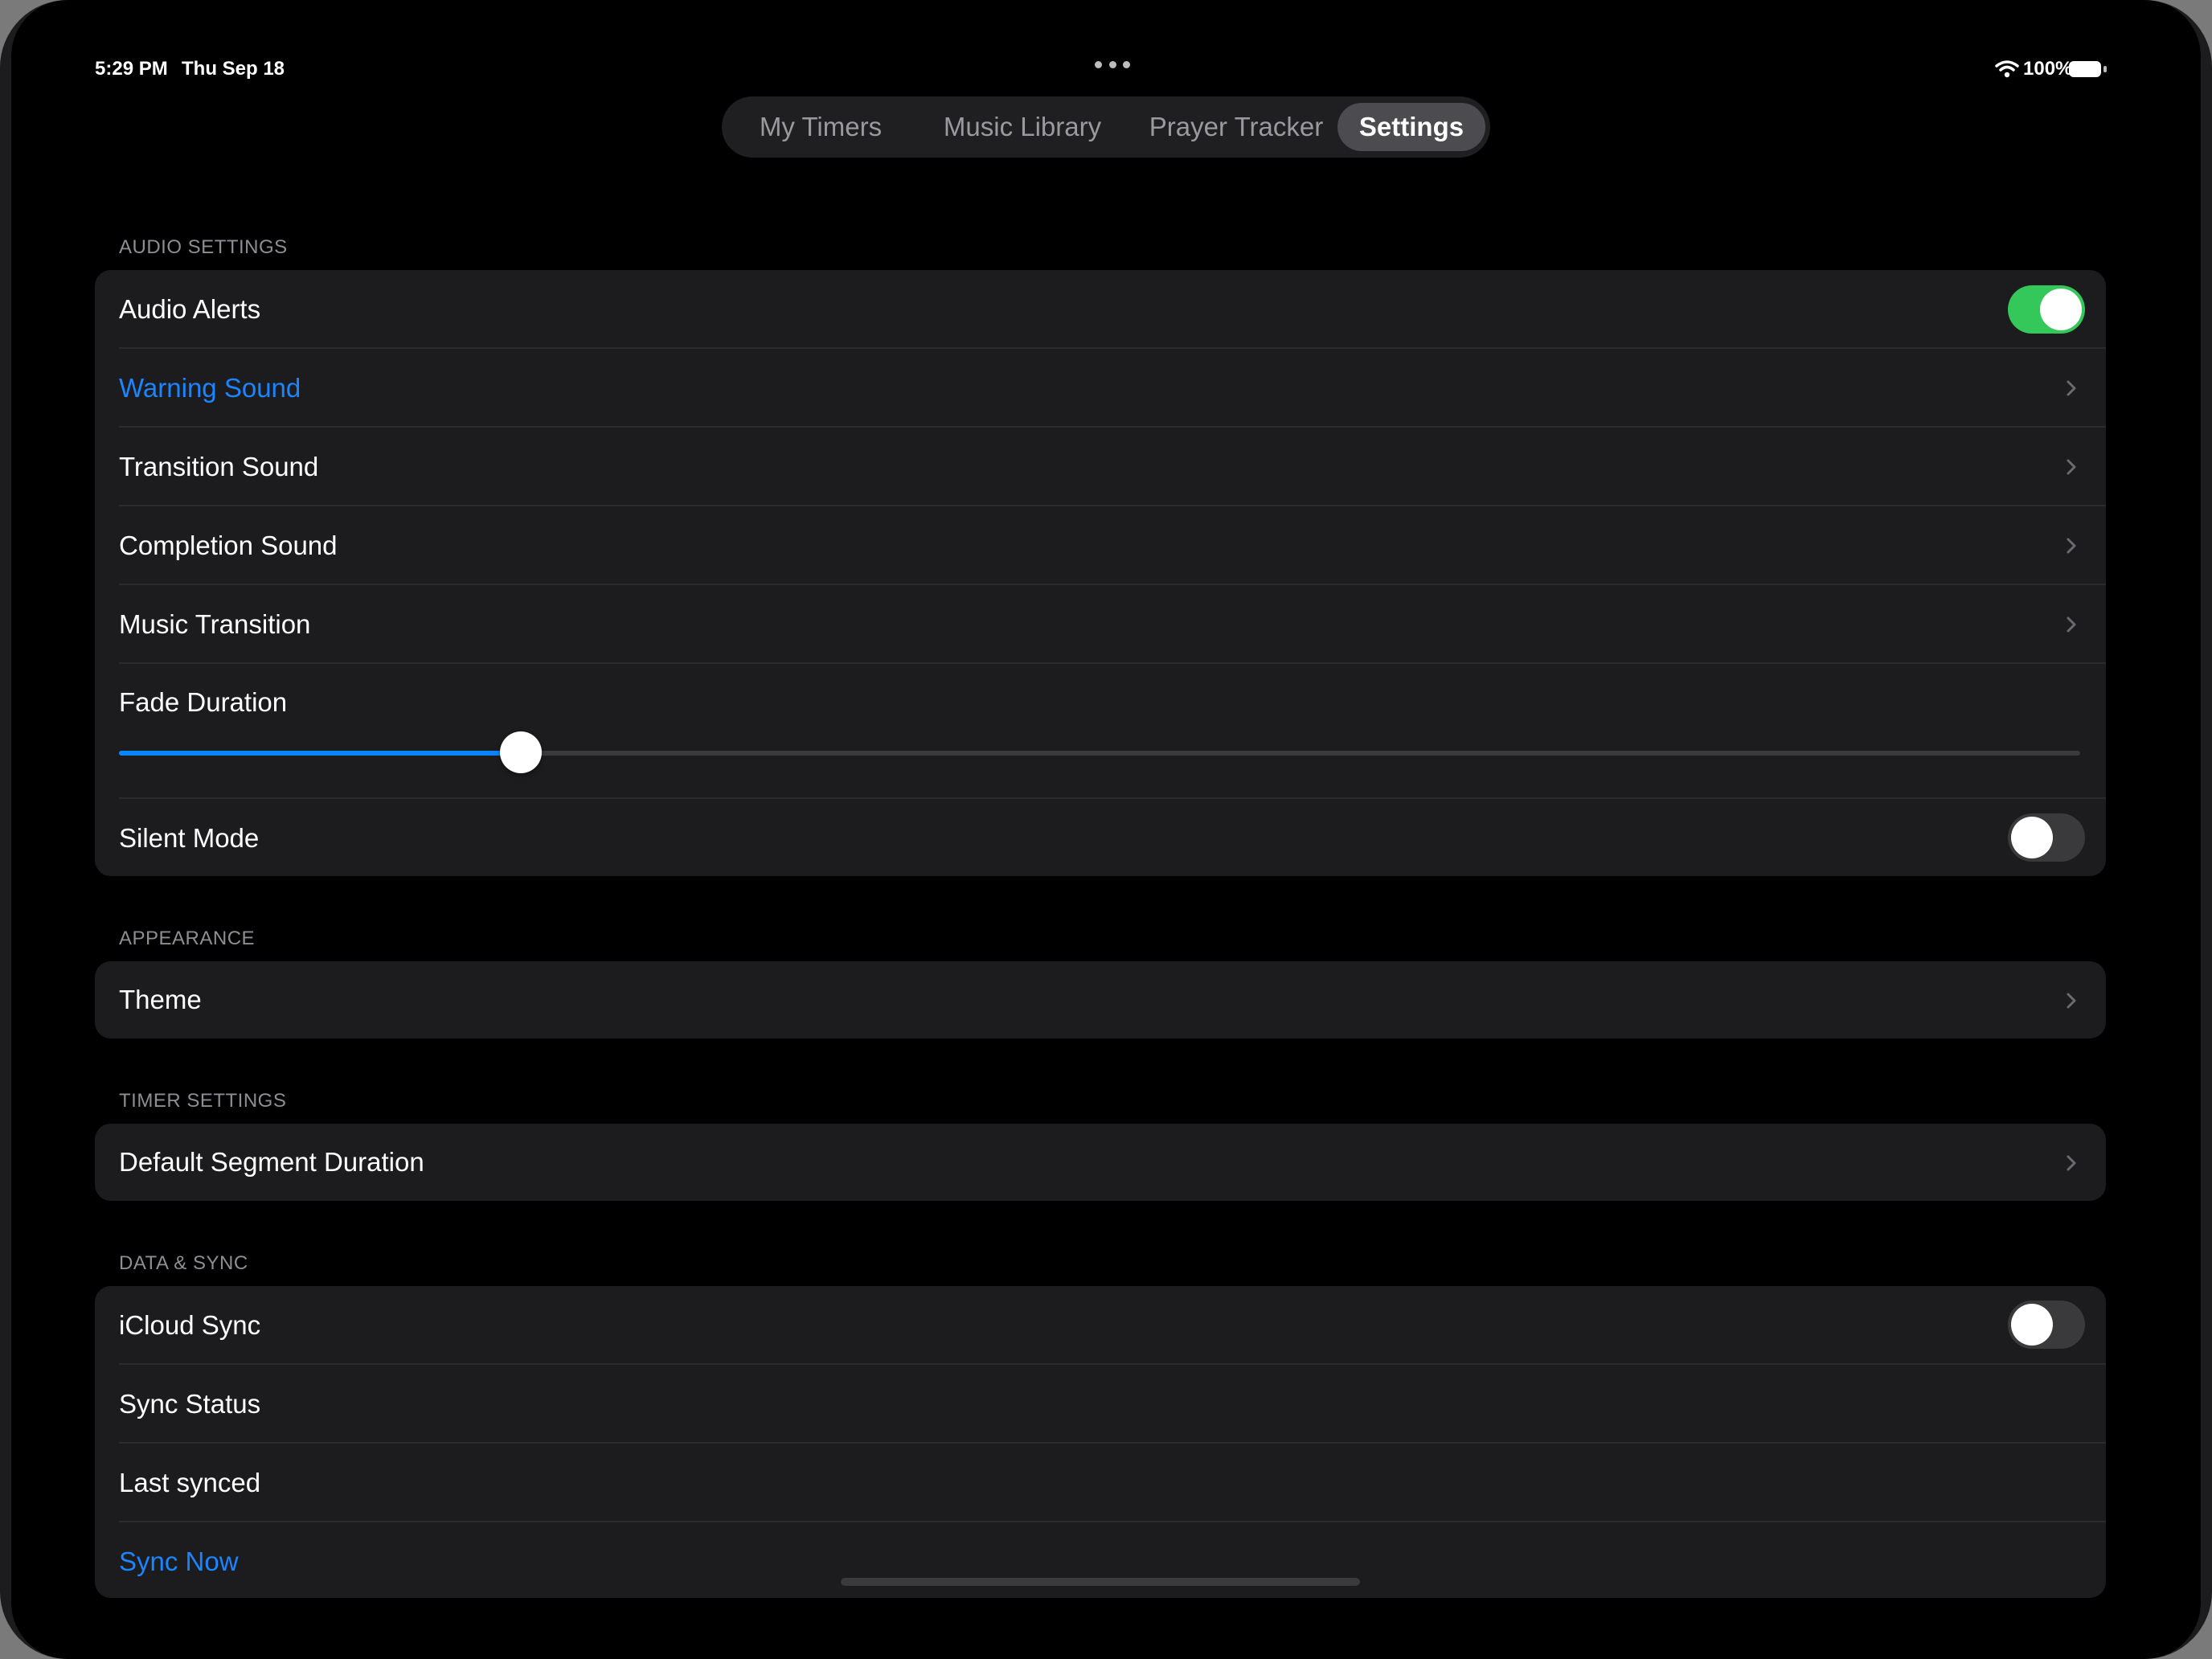 Image resolution: width=2212 pixels, height=1659 pixels. Describe the element at coordinates (203, 247) in the screenshot. I see `section-header-audio: AUDIO SETTINGS` at that location.